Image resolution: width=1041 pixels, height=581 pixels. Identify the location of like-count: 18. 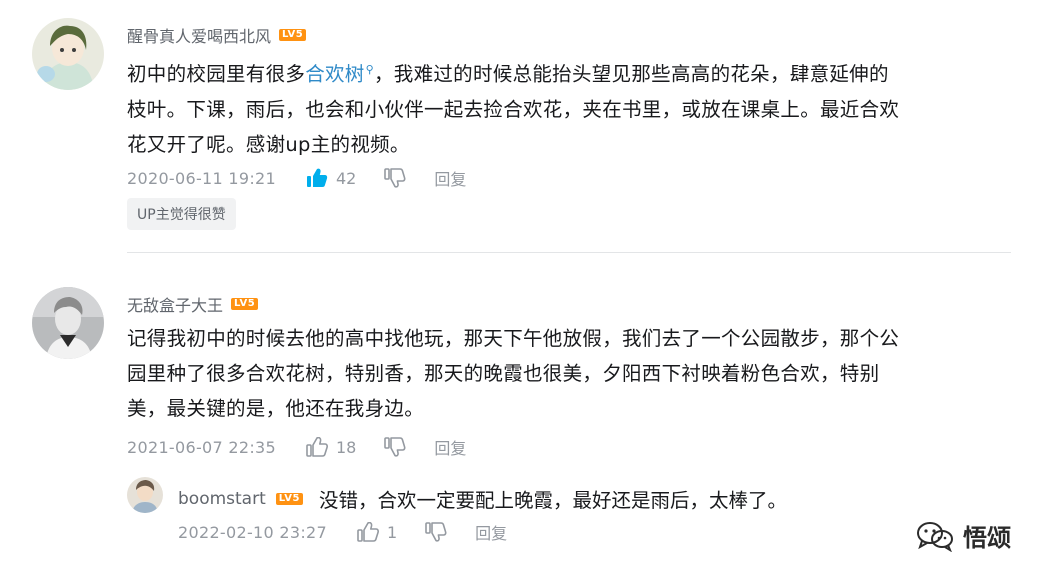
(346, 447).